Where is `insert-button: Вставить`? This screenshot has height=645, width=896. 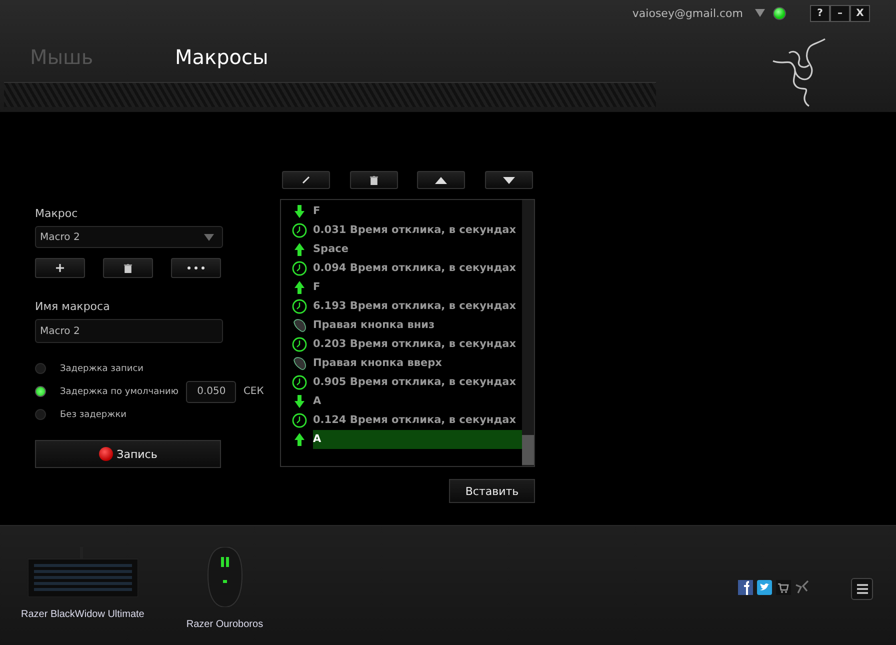 insert-button: Вставить is located at coordinates (492, 491).